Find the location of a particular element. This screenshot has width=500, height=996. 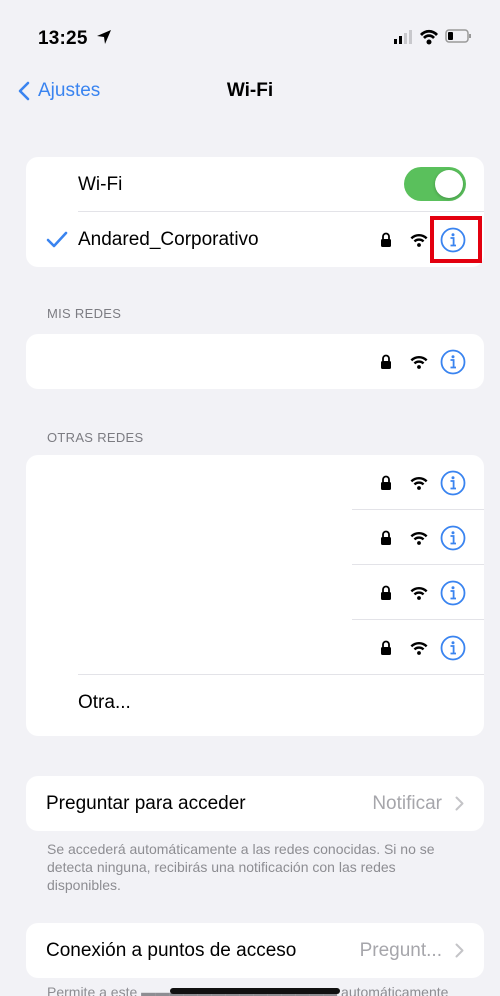

connected-network-row: Andared_Corporativo is located at coordinates (255, 239).